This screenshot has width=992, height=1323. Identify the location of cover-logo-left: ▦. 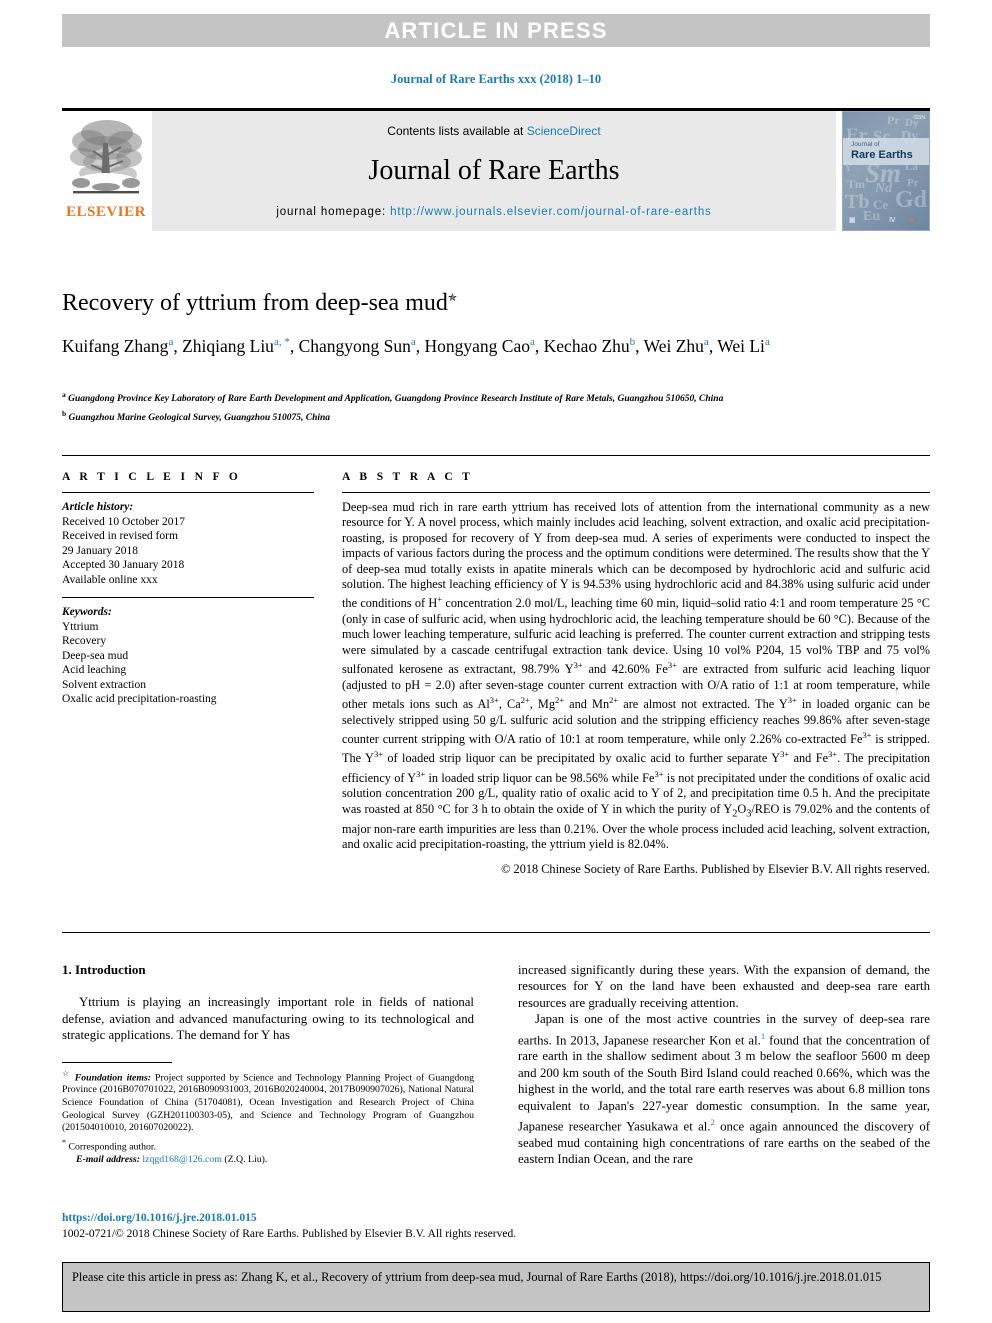
(852, 220).